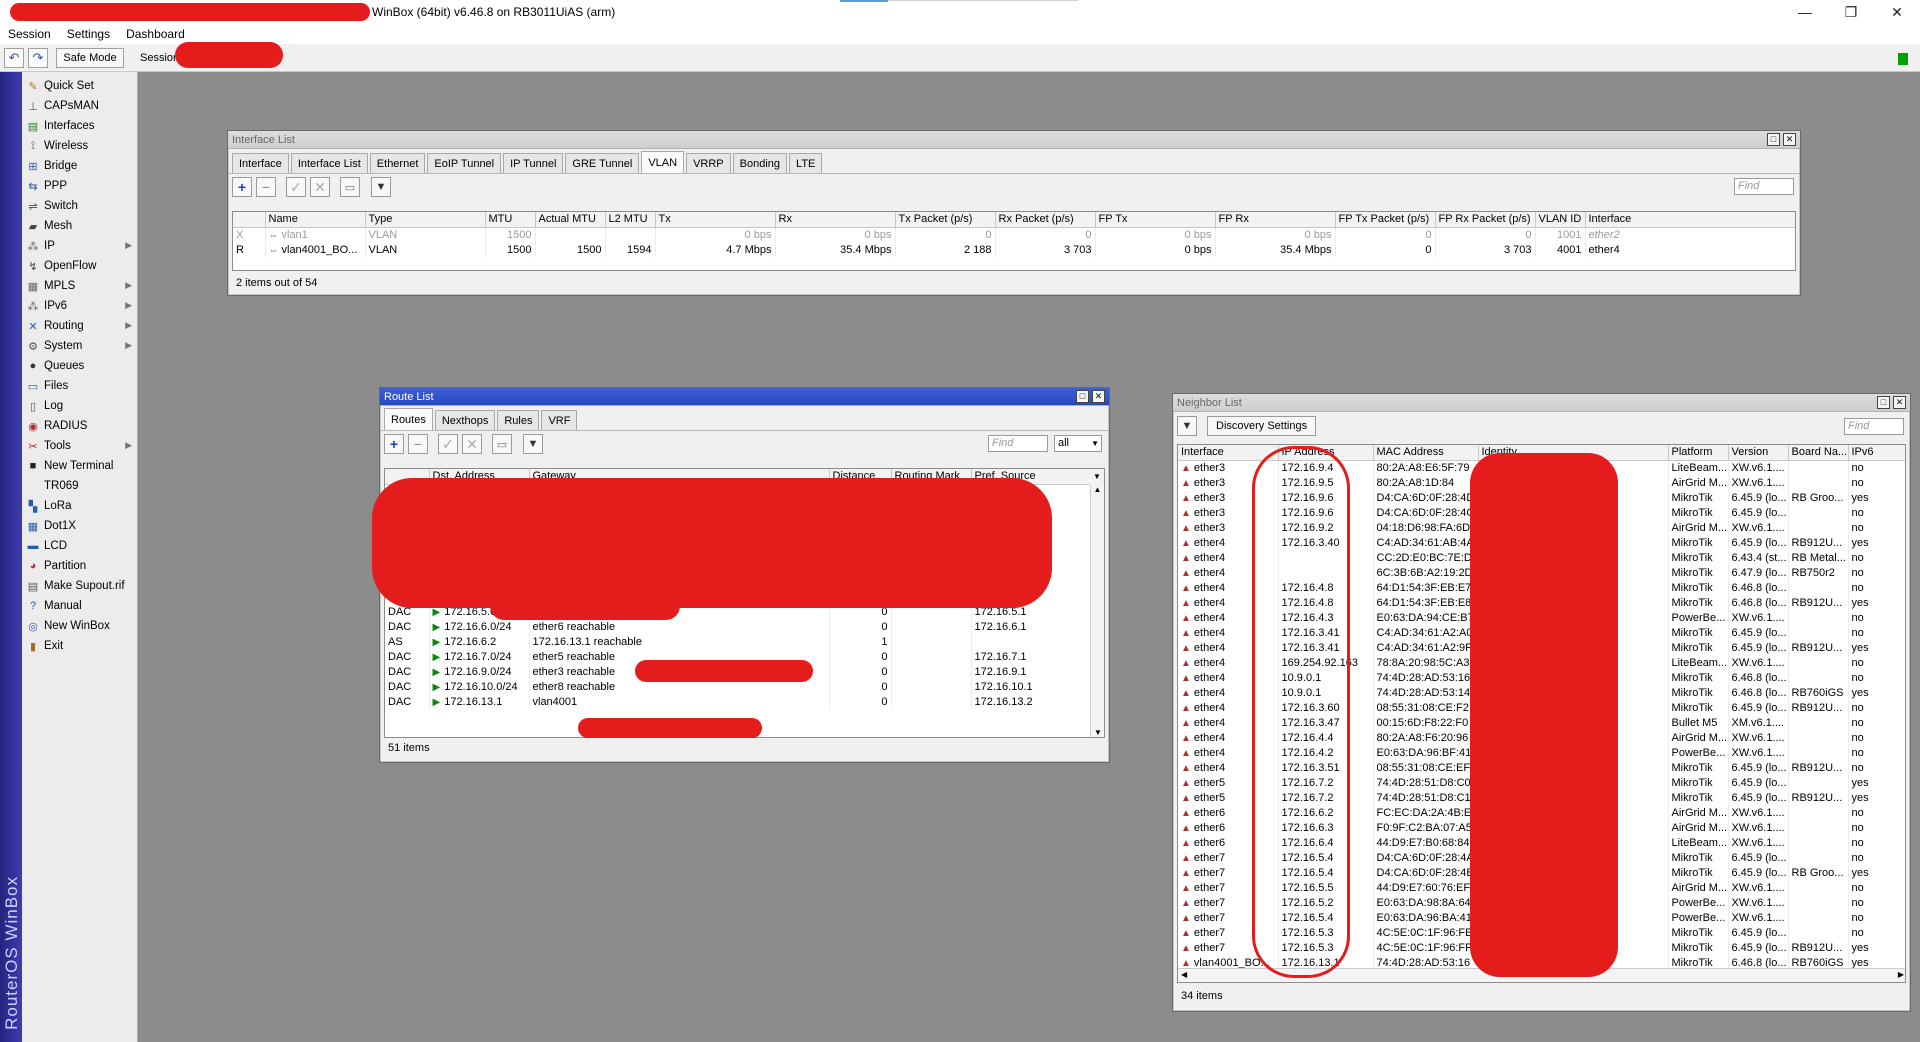  I want to click on sidebar-item-wireless: ⟟ Wireless, so click(80, 146).